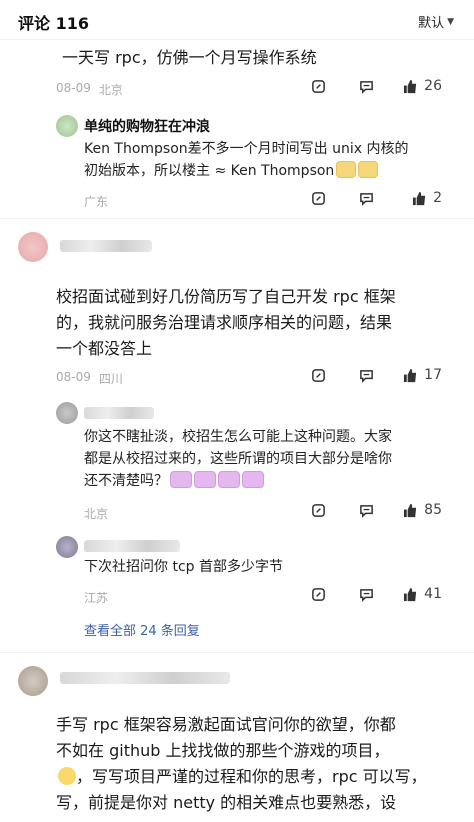  Describe the element at coordinates (433, 86) in the screenshot. I see `like-count: 26` at that location.